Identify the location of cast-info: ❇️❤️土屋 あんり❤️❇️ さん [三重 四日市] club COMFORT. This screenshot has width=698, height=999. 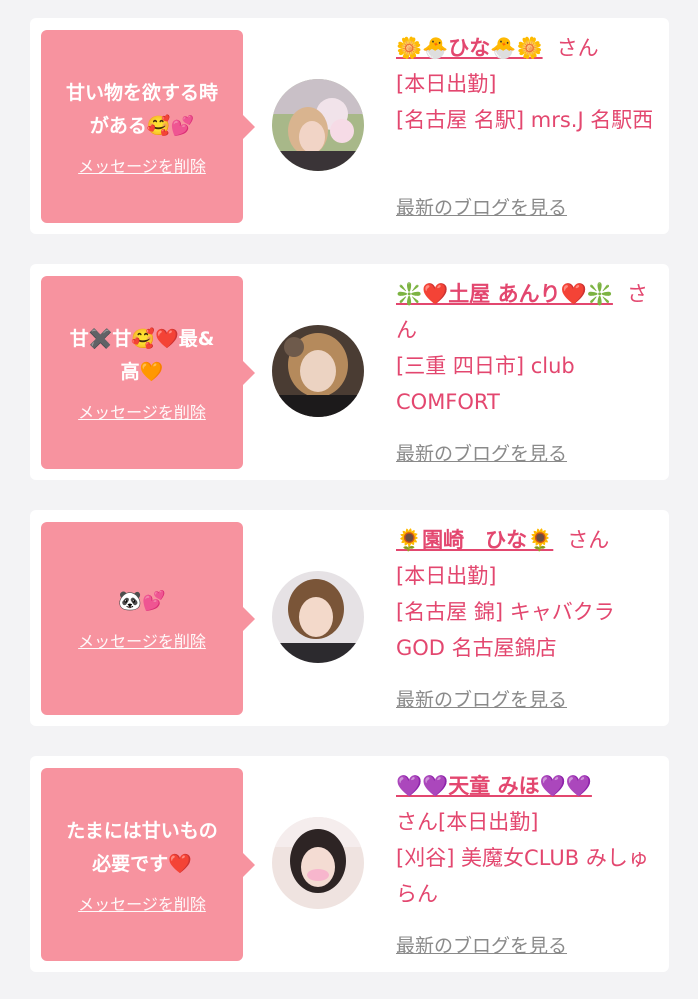
(527, 348).